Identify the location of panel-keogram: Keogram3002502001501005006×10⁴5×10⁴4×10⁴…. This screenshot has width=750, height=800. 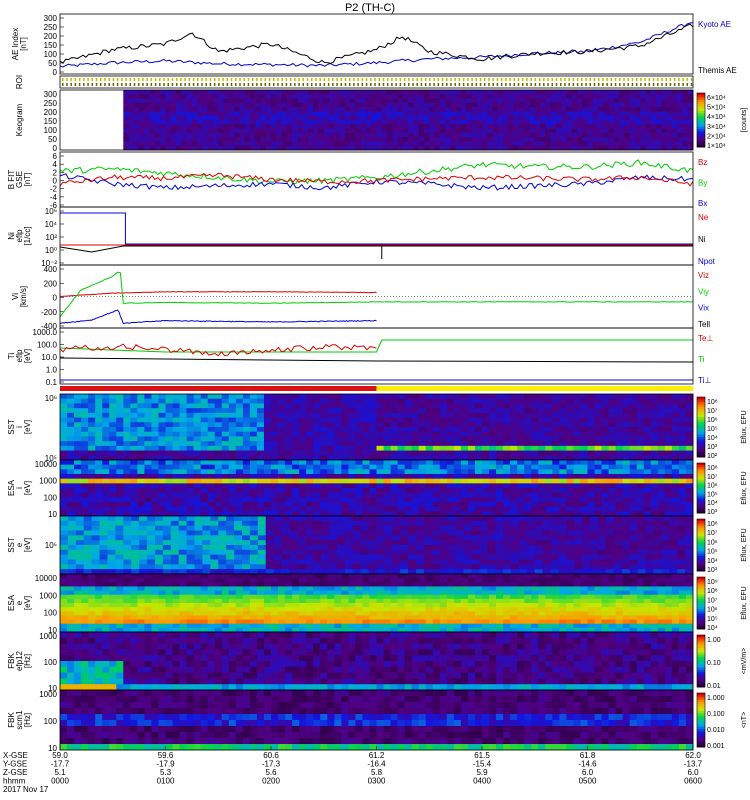
(381, 121).